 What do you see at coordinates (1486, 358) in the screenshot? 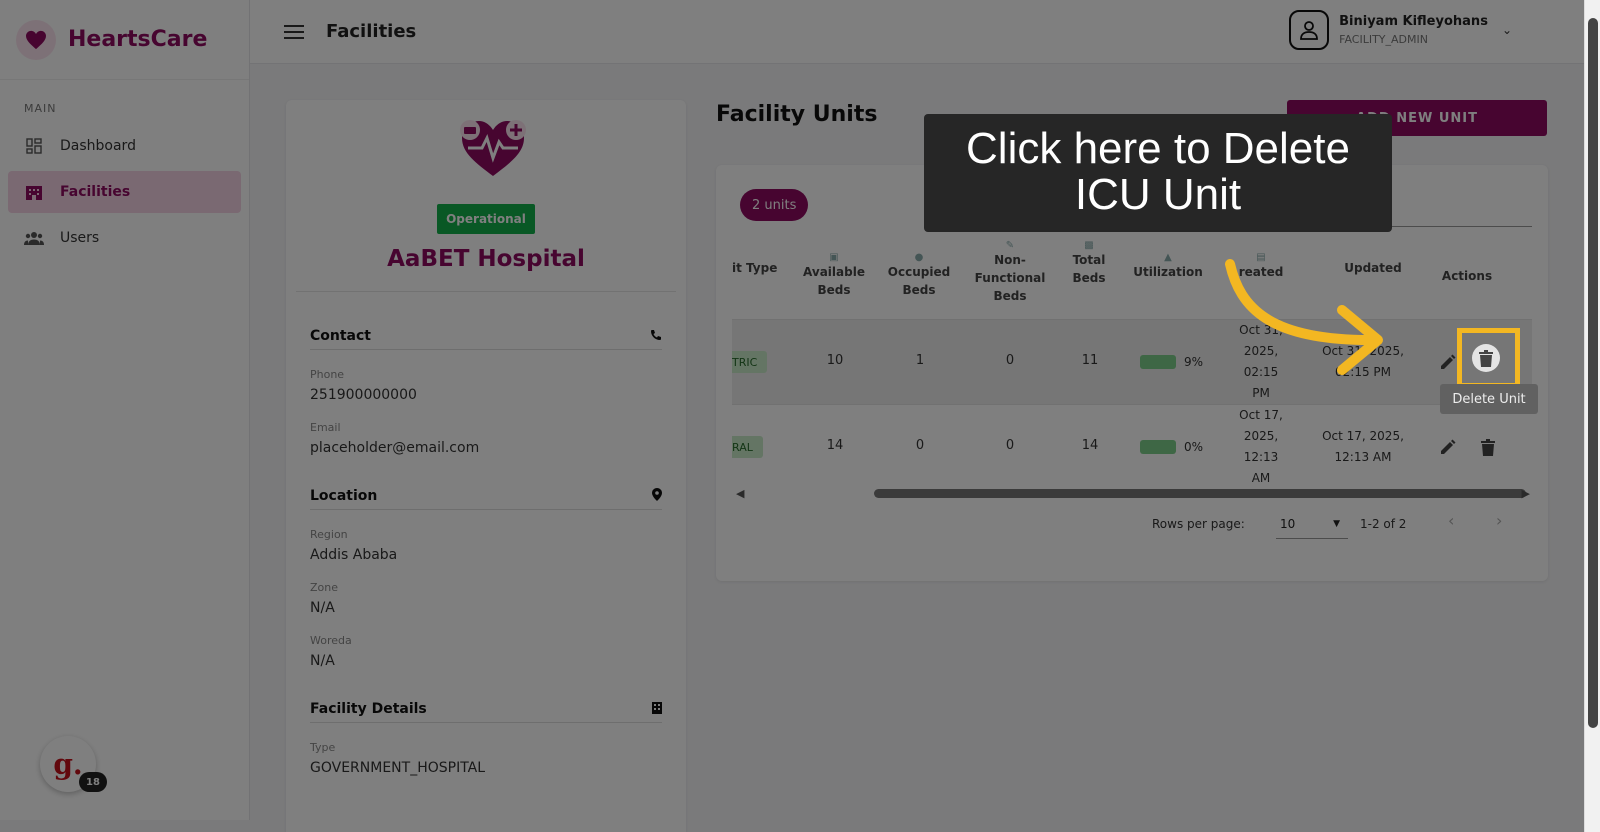
I see `delete-unit-button` at bounding box center [1486, 358].